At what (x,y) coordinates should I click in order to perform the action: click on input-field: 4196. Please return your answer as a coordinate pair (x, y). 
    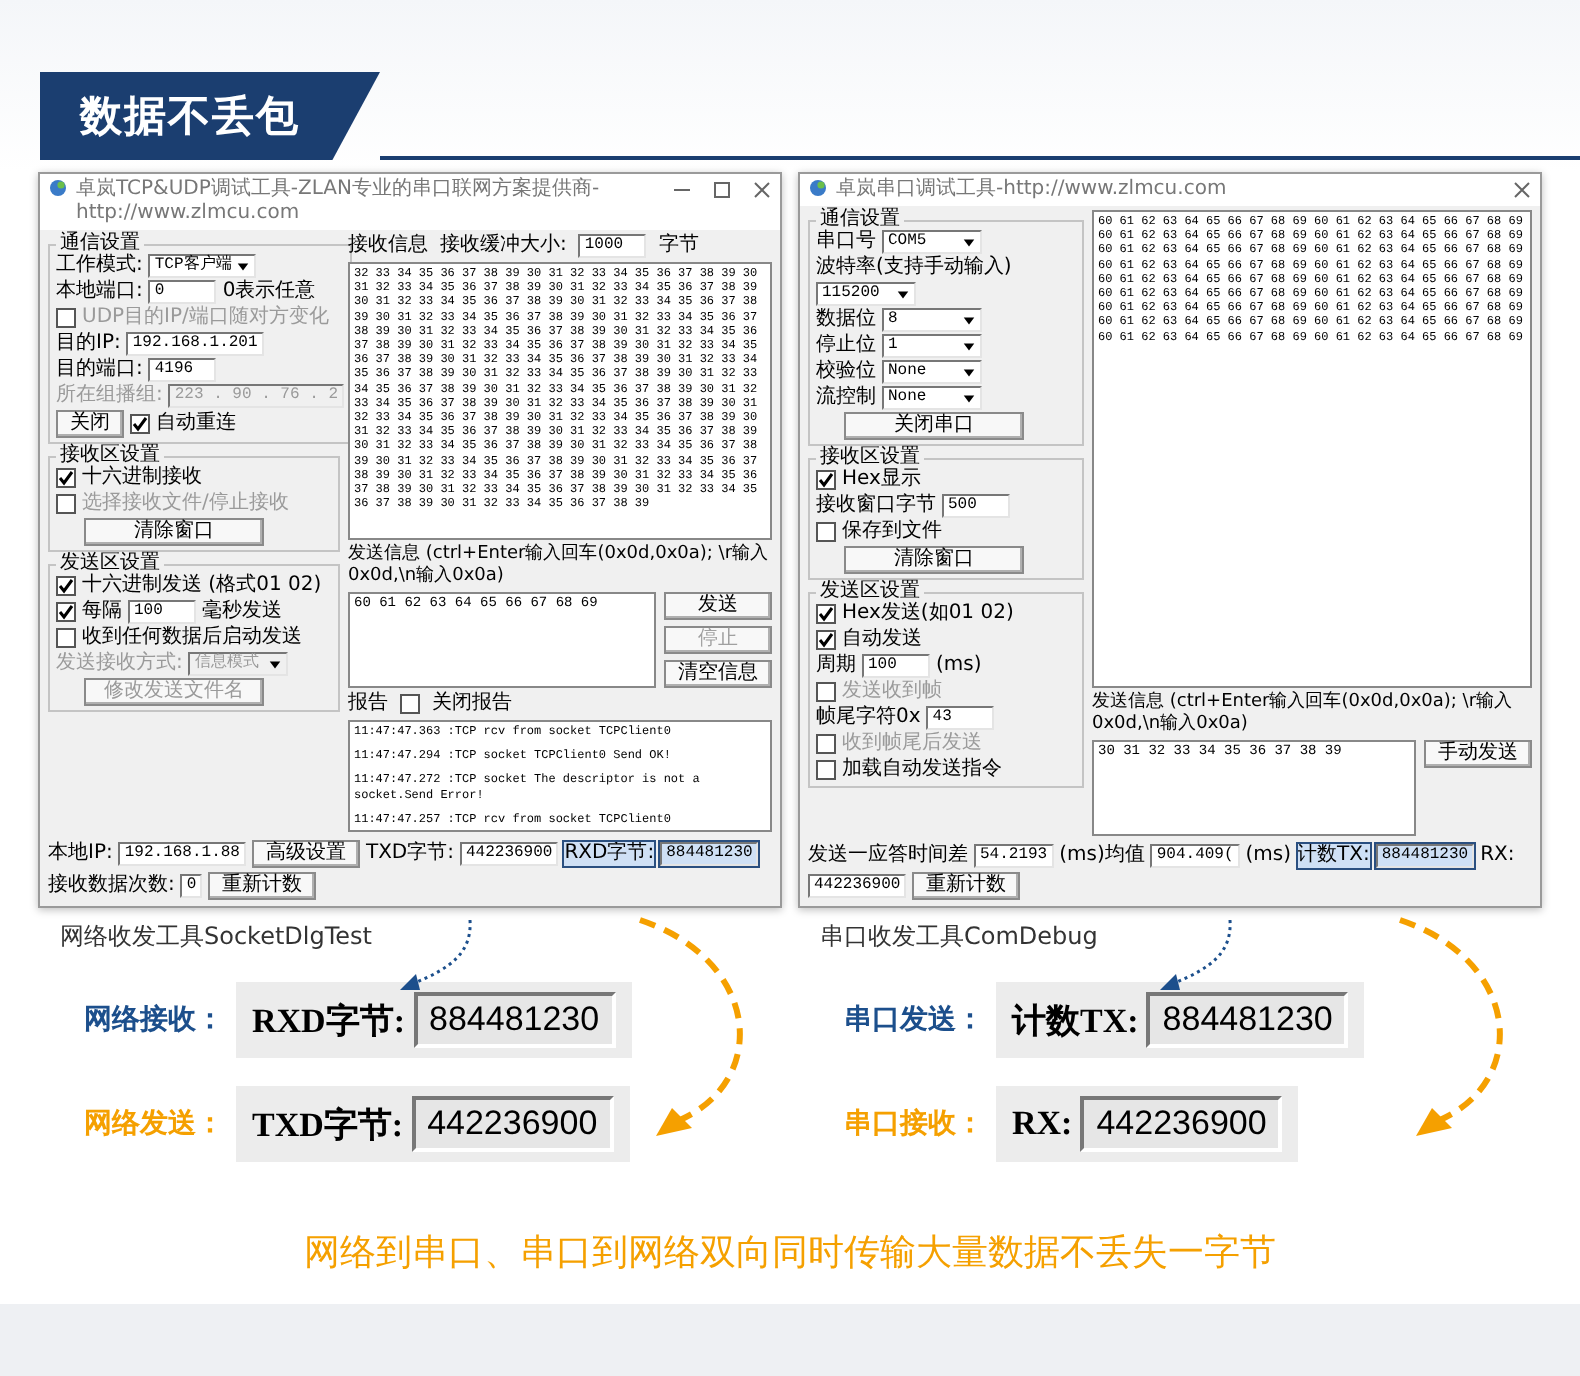
    Looking at the image, I should click on (182, 370).